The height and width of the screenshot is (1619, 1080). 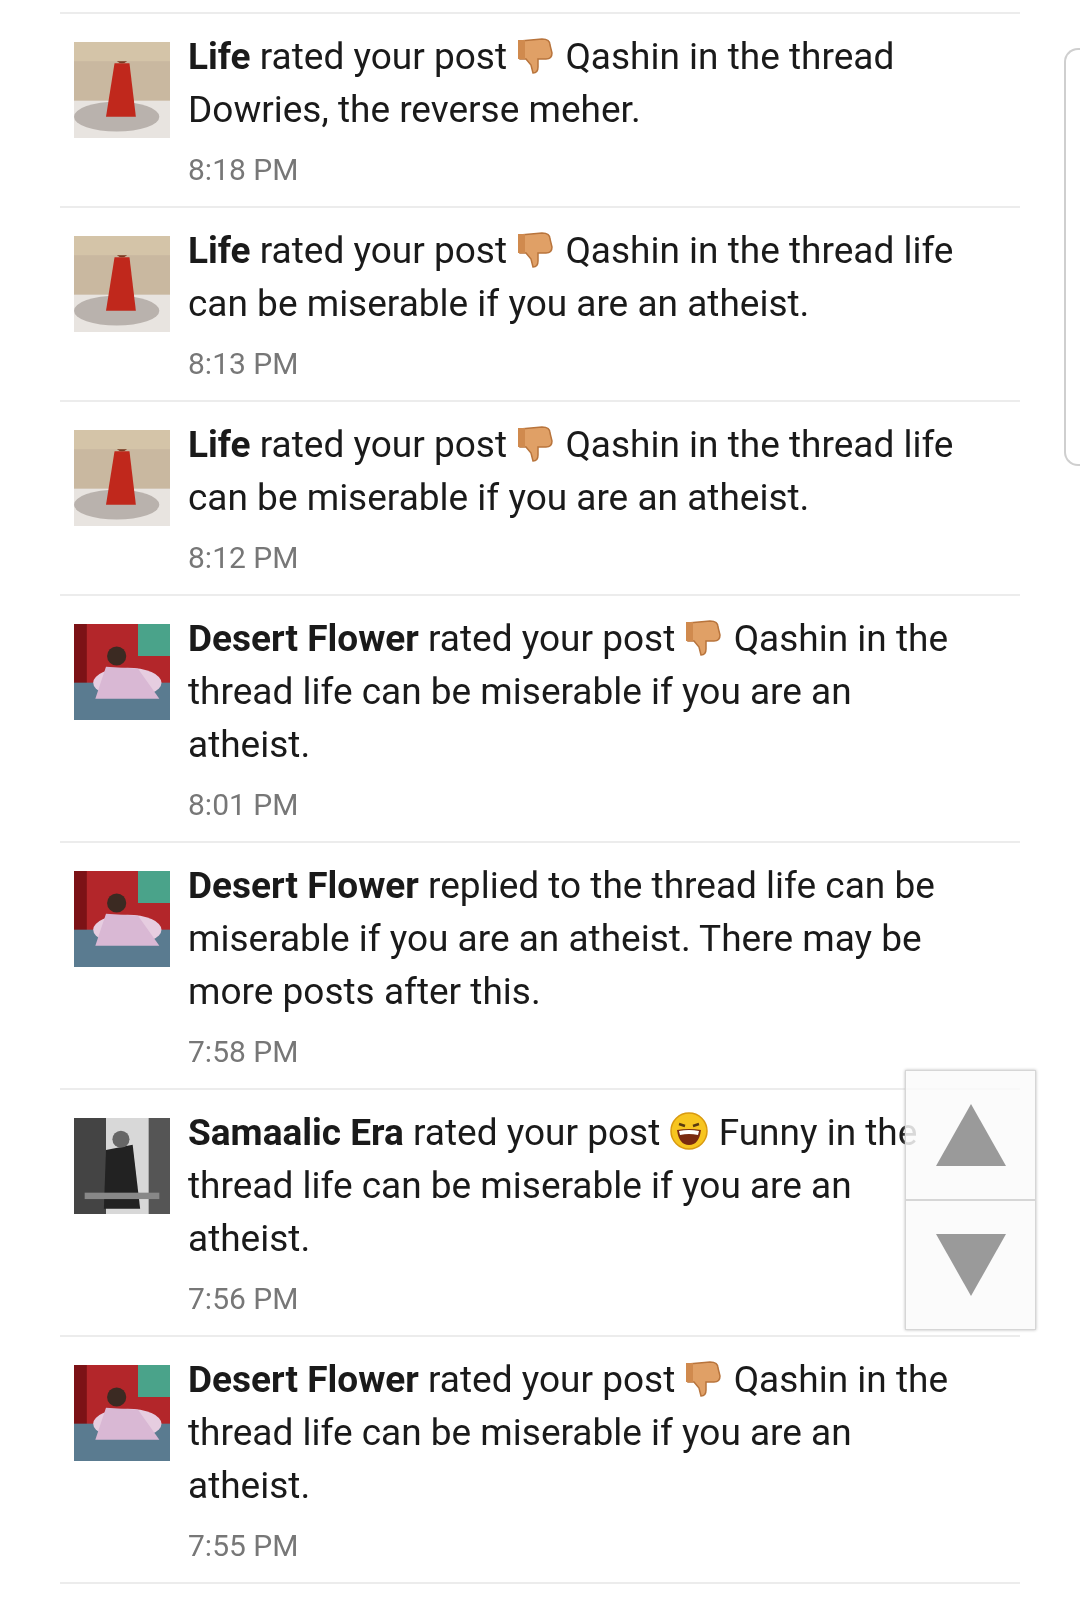 What do you see at coordinates (296, 1132) in the screenshot?
I see `user-link: Samaalic Era` at bounding box center [296, 1132].